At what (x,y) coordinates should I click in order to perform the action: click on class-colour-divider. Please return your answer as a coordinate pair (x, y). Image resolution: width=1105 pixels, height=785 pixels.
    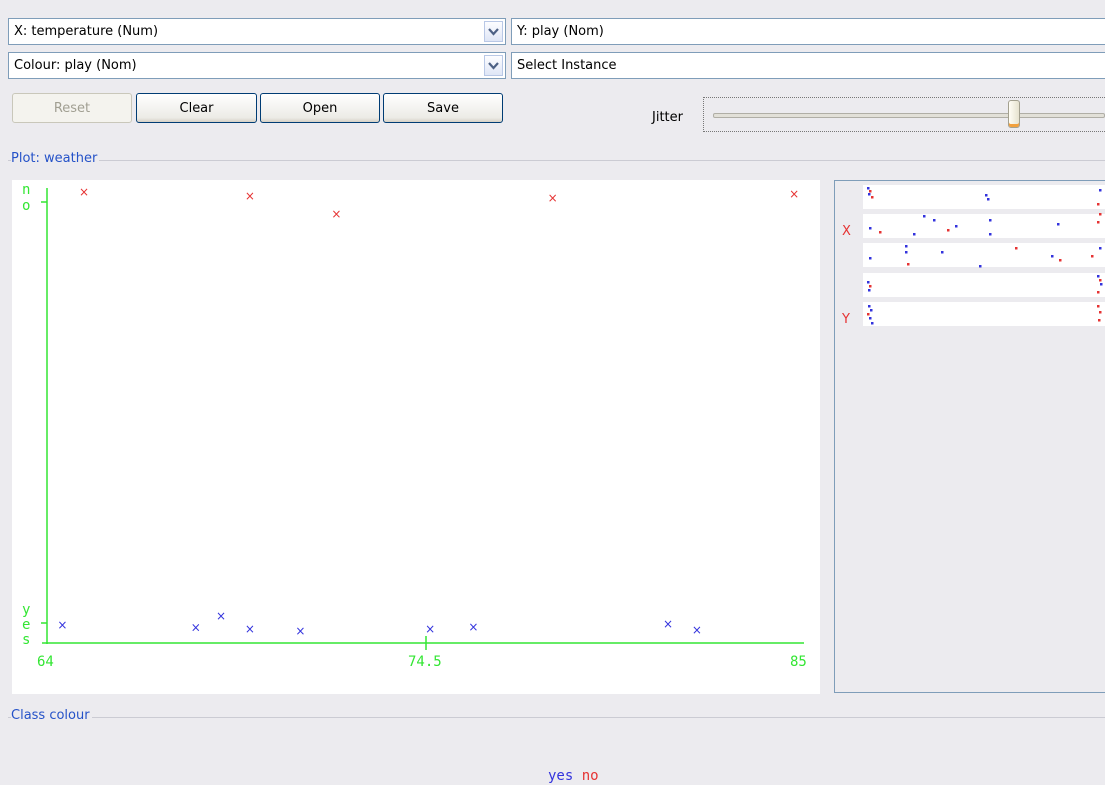
    Looking at the image, I should click on (556, 717).